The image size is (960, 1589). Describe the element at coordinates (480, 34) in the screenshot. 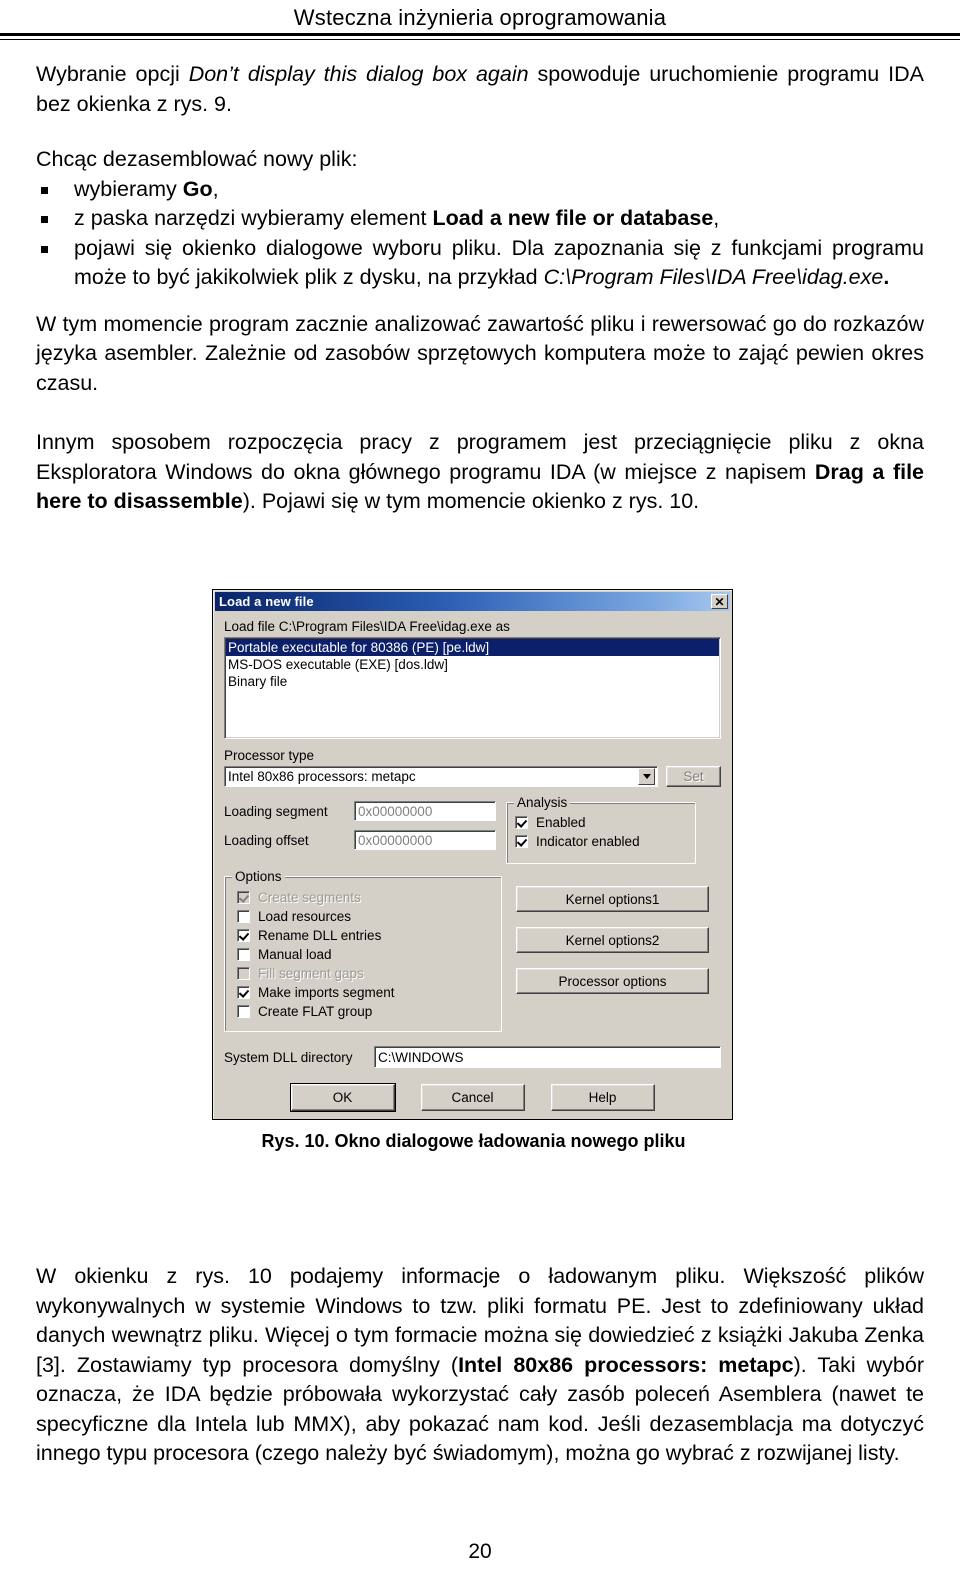

I see `header-rule-thick` at that location.